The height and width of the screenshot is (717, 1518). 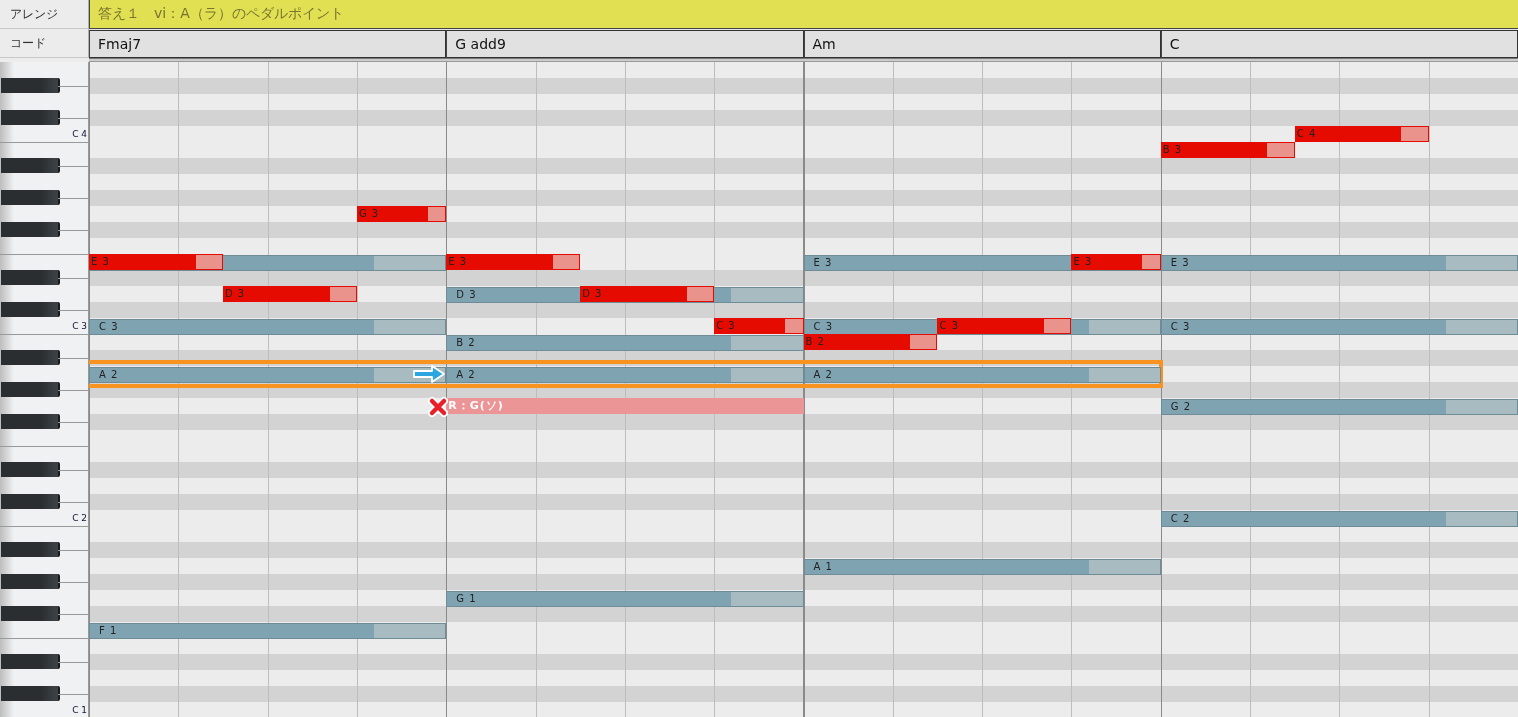 I want to click on note-block: G 1, so click(x=625, y=599).